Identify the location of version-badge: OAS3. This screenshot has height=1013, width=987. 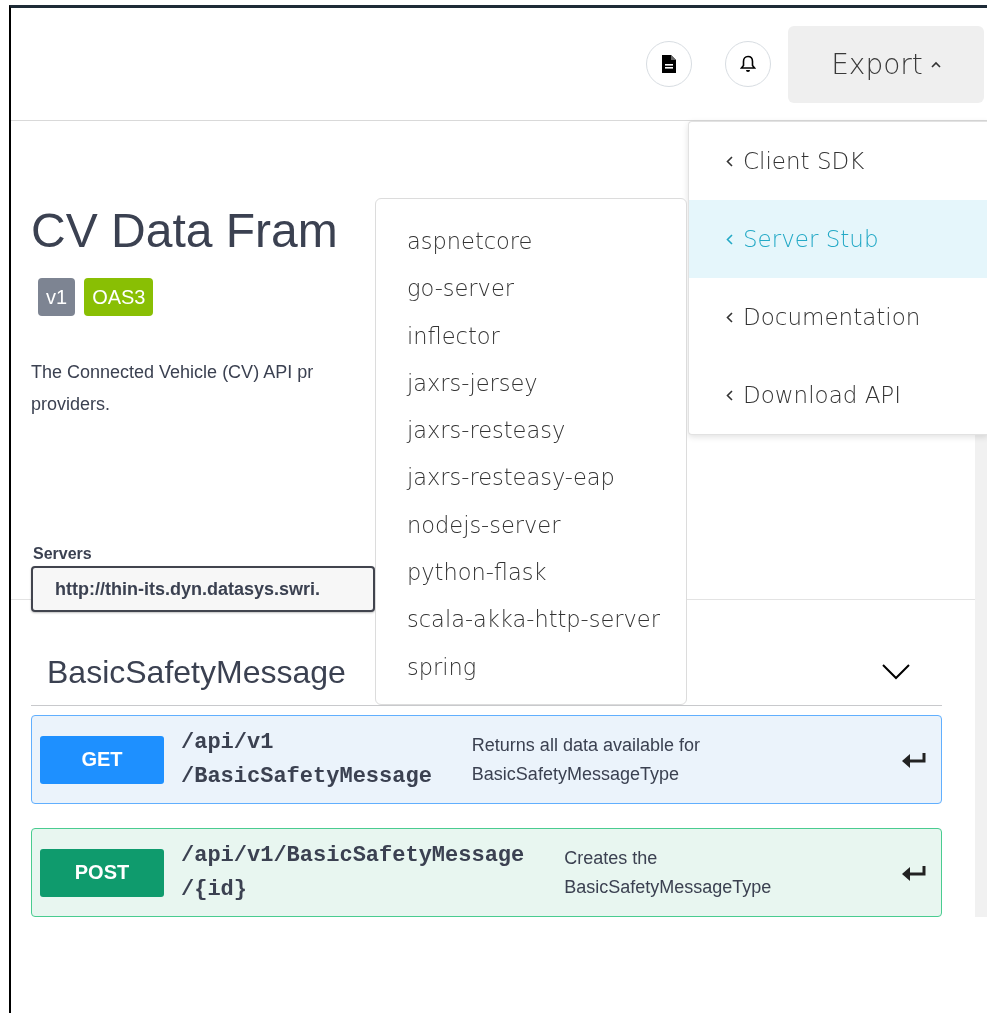
(119, 297).